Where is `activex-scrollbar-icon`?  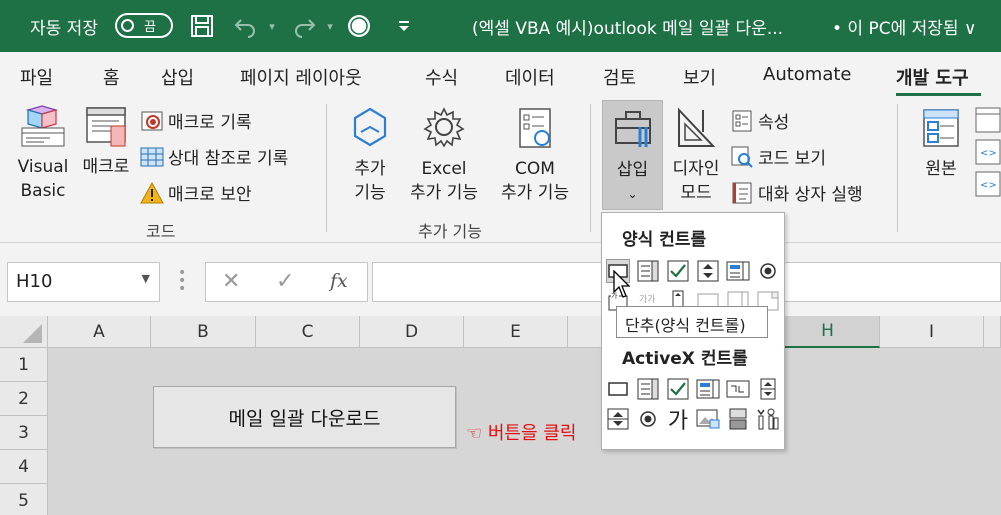
activex-scrollbar-icon is located at coordinates (618, 419).